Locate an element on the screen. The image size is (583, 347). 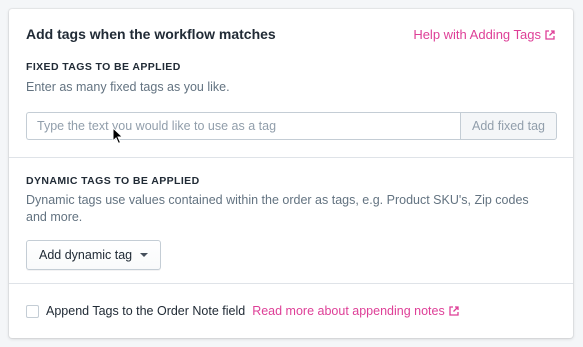
add-dynamic-tag-label: Add dynamic tag is located at coordinates (86, 255).